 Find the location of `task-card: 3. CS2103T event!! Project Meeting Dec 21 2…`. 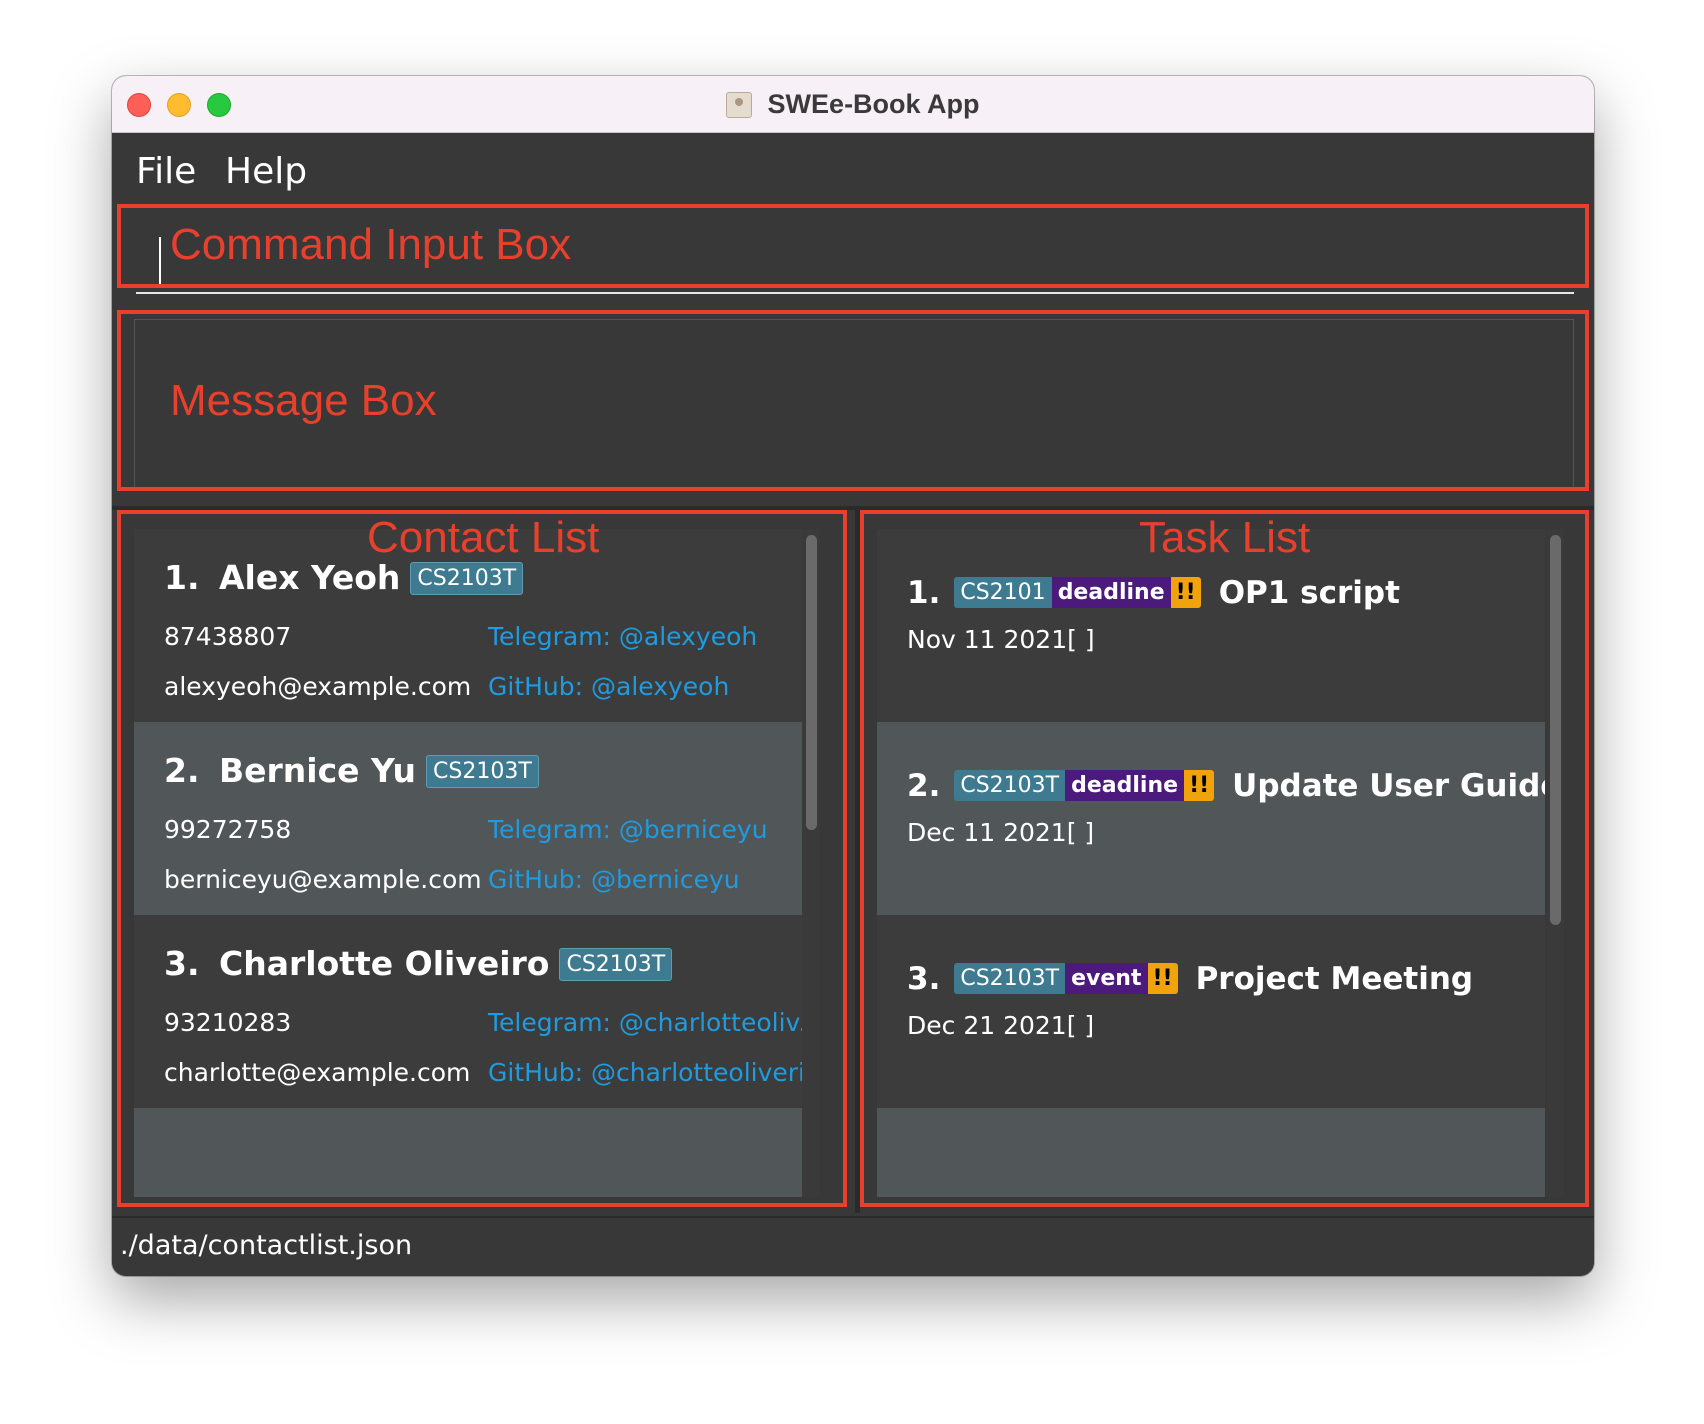

task-card: 3. CS2103T event!! Project Meeting Dec 21 2… is located at coordinates (1211, 1020).